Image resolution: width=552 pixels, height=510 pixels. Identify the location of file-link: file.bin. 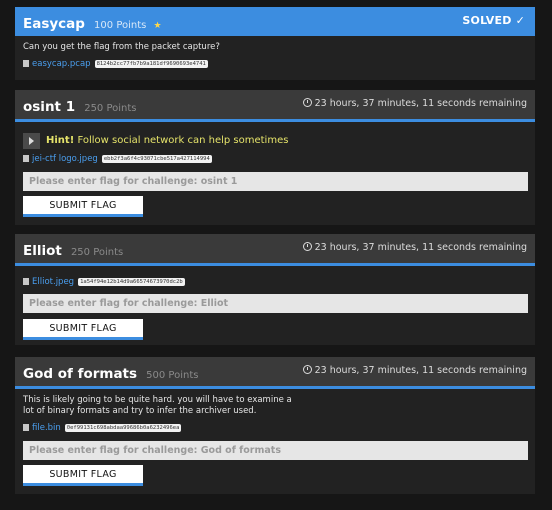
(46, 428).